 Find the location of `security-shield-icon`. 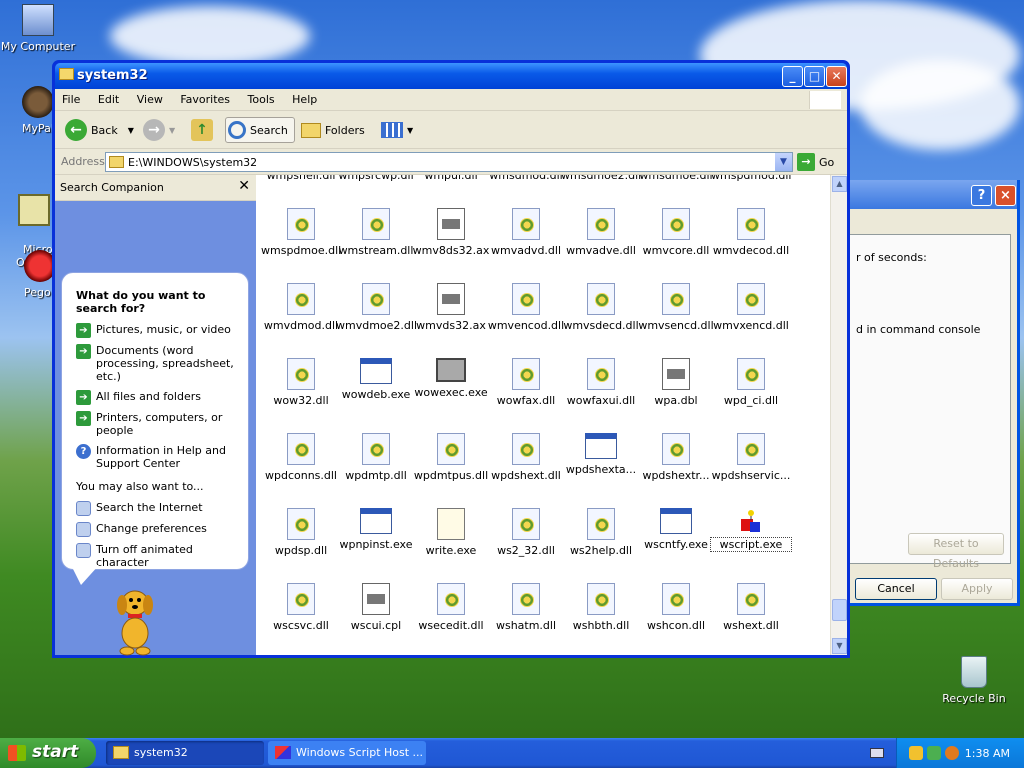

security-shield-icon is located at coordinates (916, 753).